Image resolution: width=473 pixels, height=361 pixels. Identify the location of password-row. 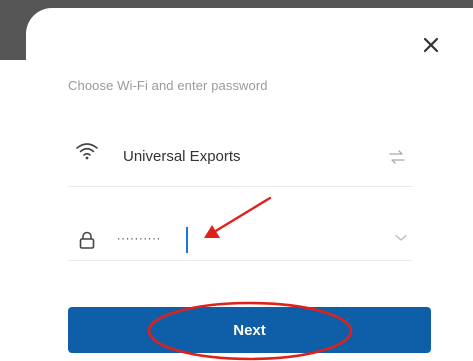
(240, 232).